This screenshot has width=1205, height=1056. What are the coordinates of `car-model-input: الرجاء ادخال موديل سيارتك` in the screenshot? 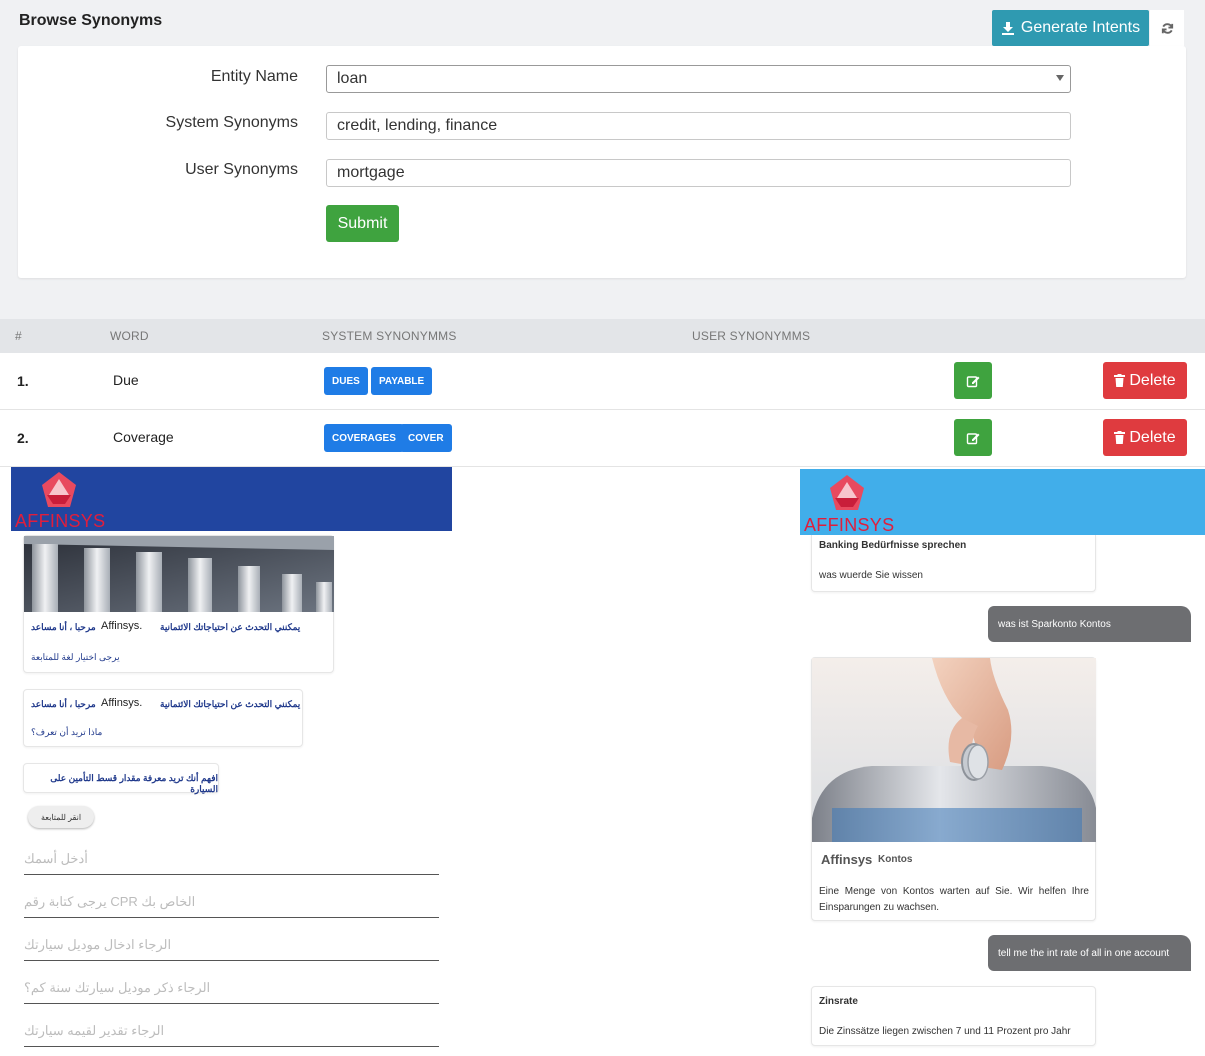 It's located at (231, 947).